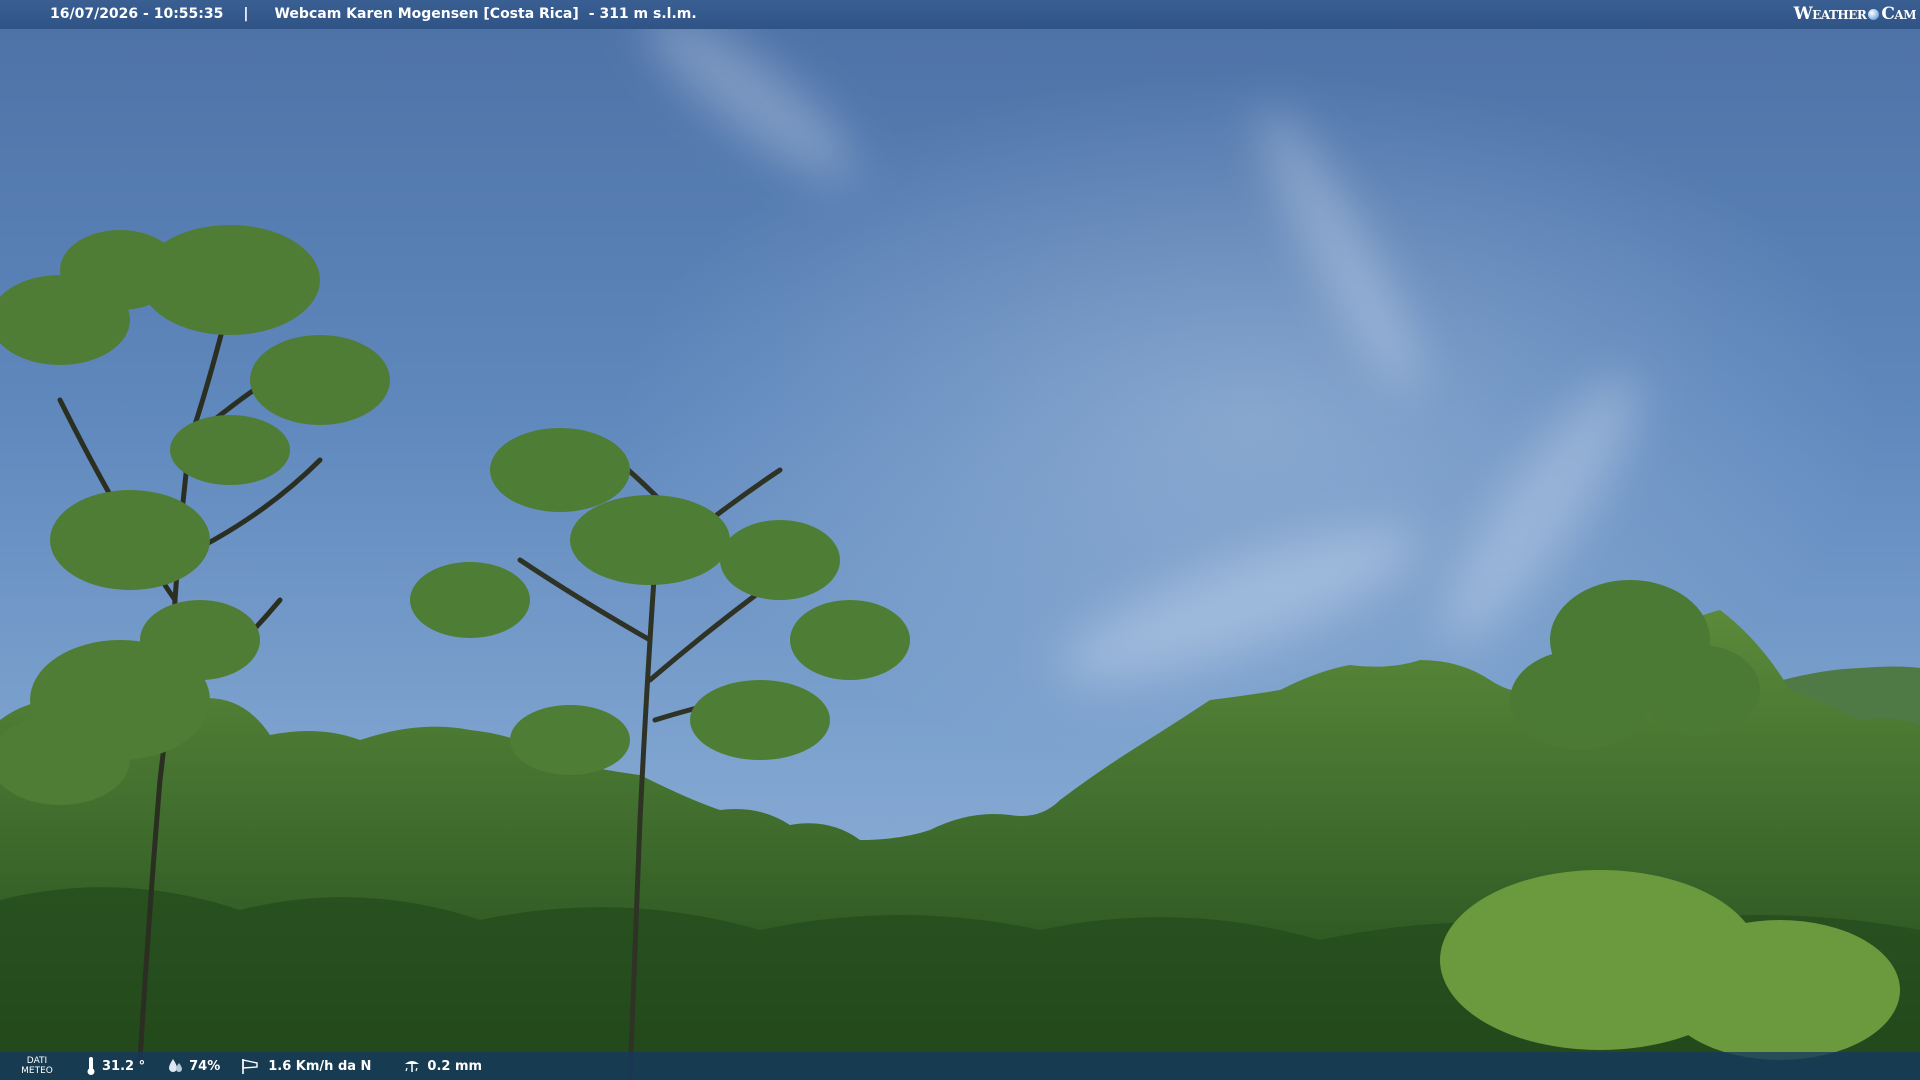 The image size is (1920, 1080). What do you see at coordinates (91, 1066) in the screenshot?
I see `thermometer-icon` at bounding box center [91, 1066].